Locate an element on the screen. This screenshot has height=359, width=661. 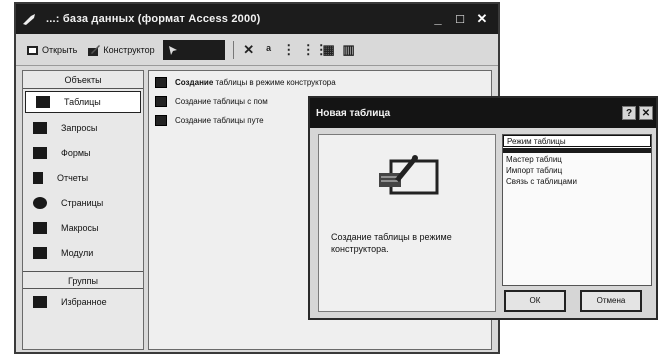
dialog-title: Новая таблица is located at coordinates (353, 113).